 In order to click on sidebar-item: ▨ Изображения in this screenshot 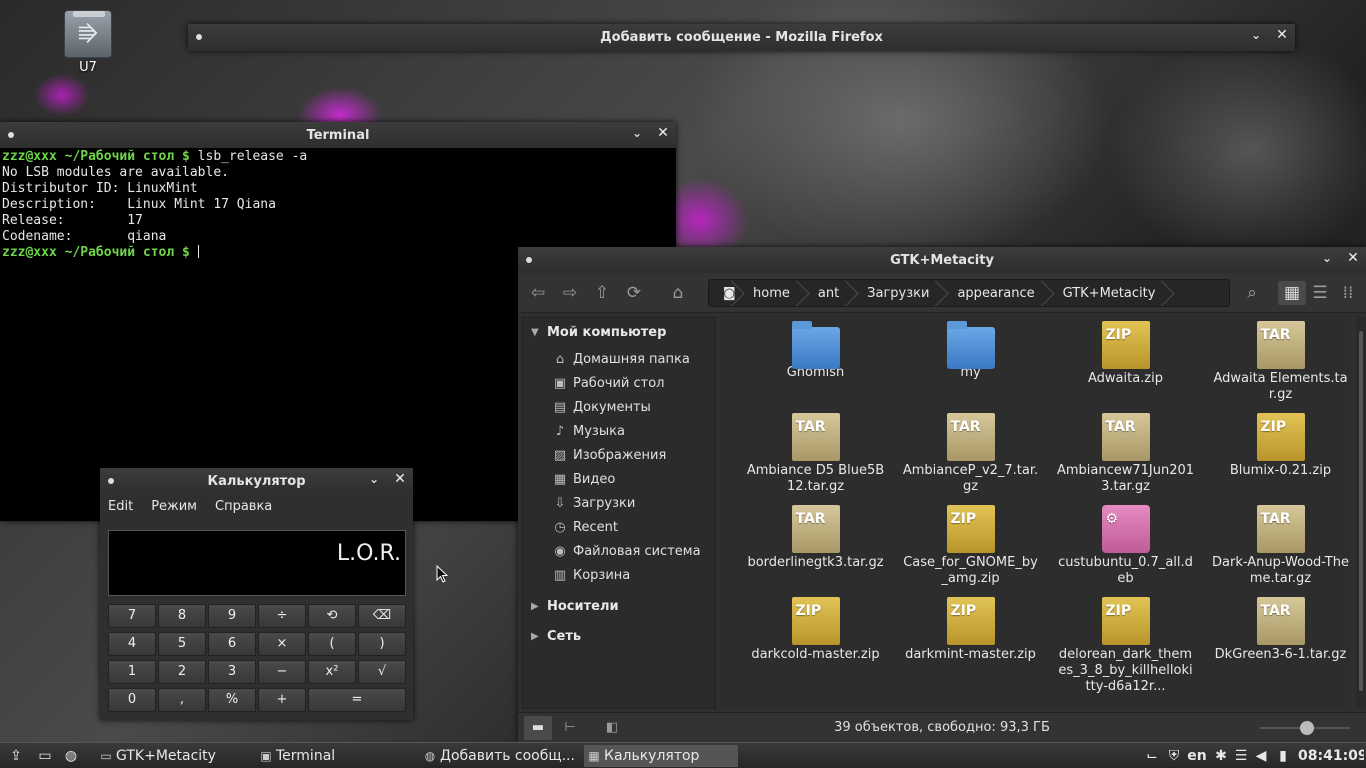, I will do `click(619, 456)`.